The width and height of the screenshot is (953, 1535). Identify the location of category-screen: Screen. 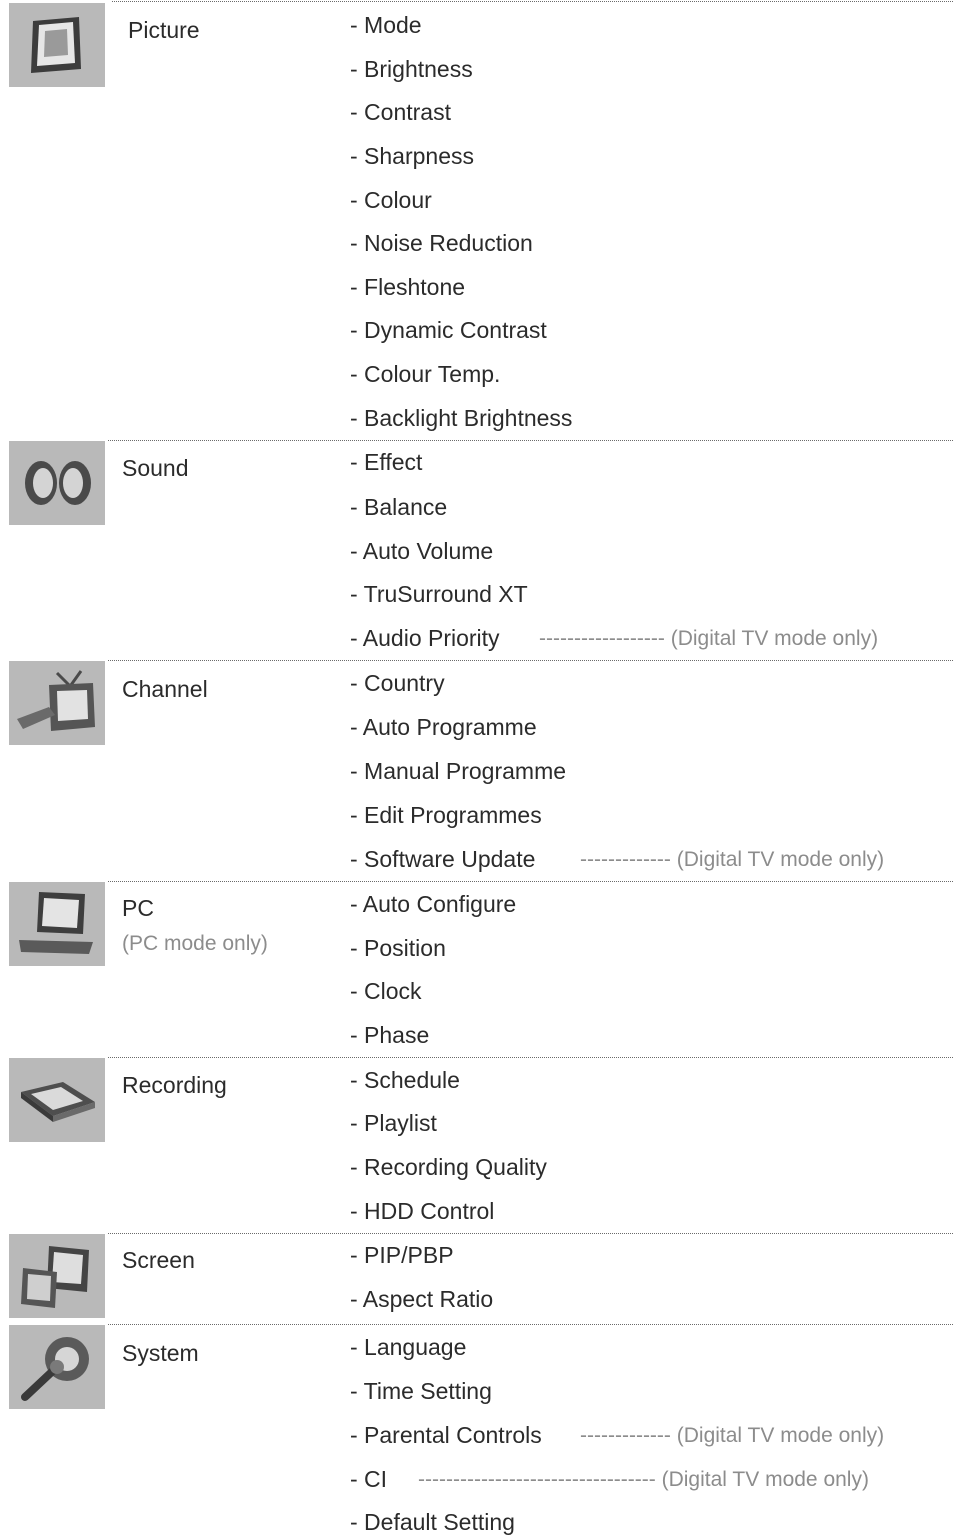
(158, 1260).